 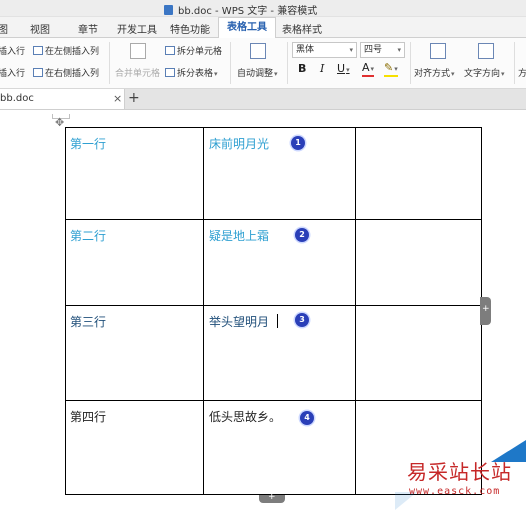 I want to click on row-label: 第一行, so click(x=88, y=144).